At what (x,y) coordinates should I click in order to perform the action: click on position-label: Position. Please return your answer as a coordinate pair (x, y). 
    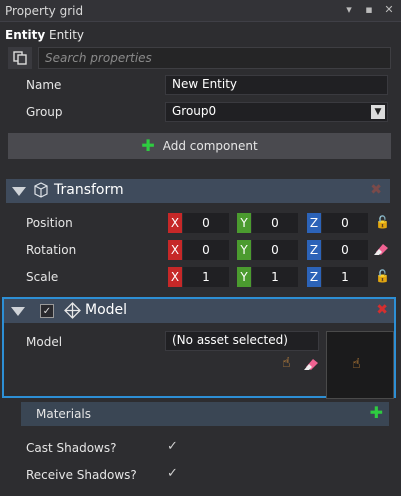
    Looking at the image, I should click on (49, 223).